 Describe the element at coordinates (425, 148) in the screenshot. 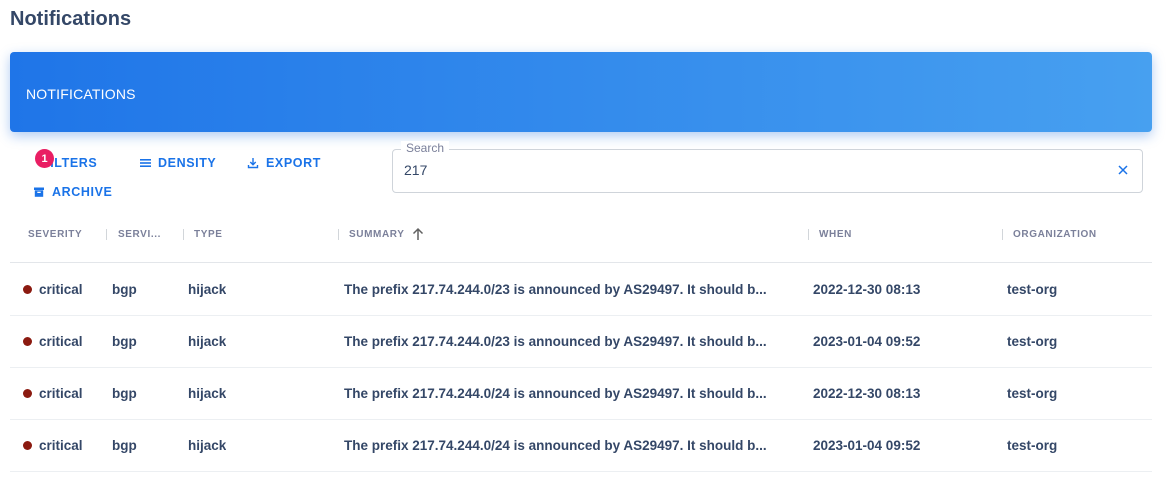

I see `search-label: Search` at that location.